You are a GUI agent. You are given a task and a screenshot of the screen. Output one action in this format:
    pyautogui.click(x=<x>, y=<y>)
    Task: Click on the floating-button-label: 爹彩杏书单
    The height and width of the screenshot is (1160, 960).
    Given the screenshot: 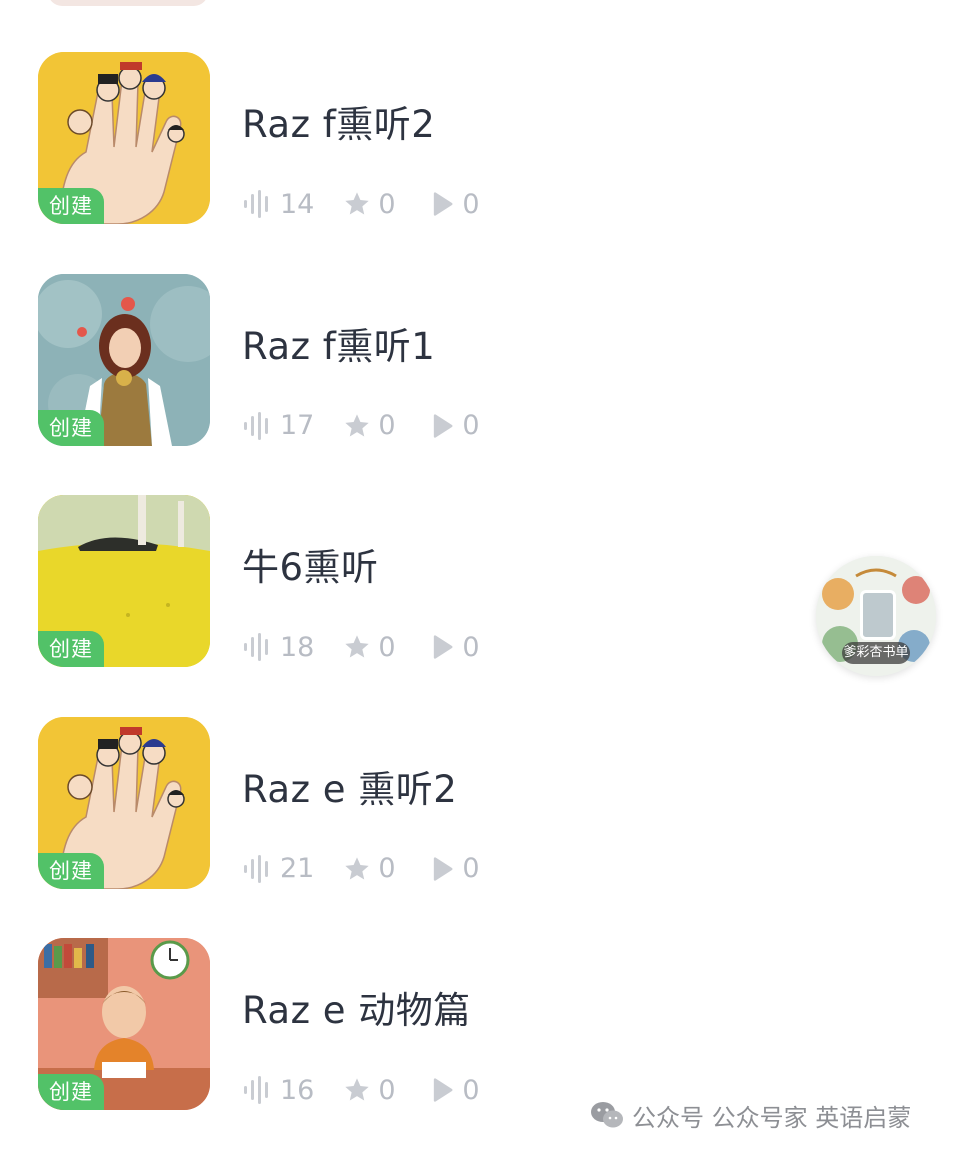 What is the action you would take?
    pyautogui.click(x=876, y=653)
    